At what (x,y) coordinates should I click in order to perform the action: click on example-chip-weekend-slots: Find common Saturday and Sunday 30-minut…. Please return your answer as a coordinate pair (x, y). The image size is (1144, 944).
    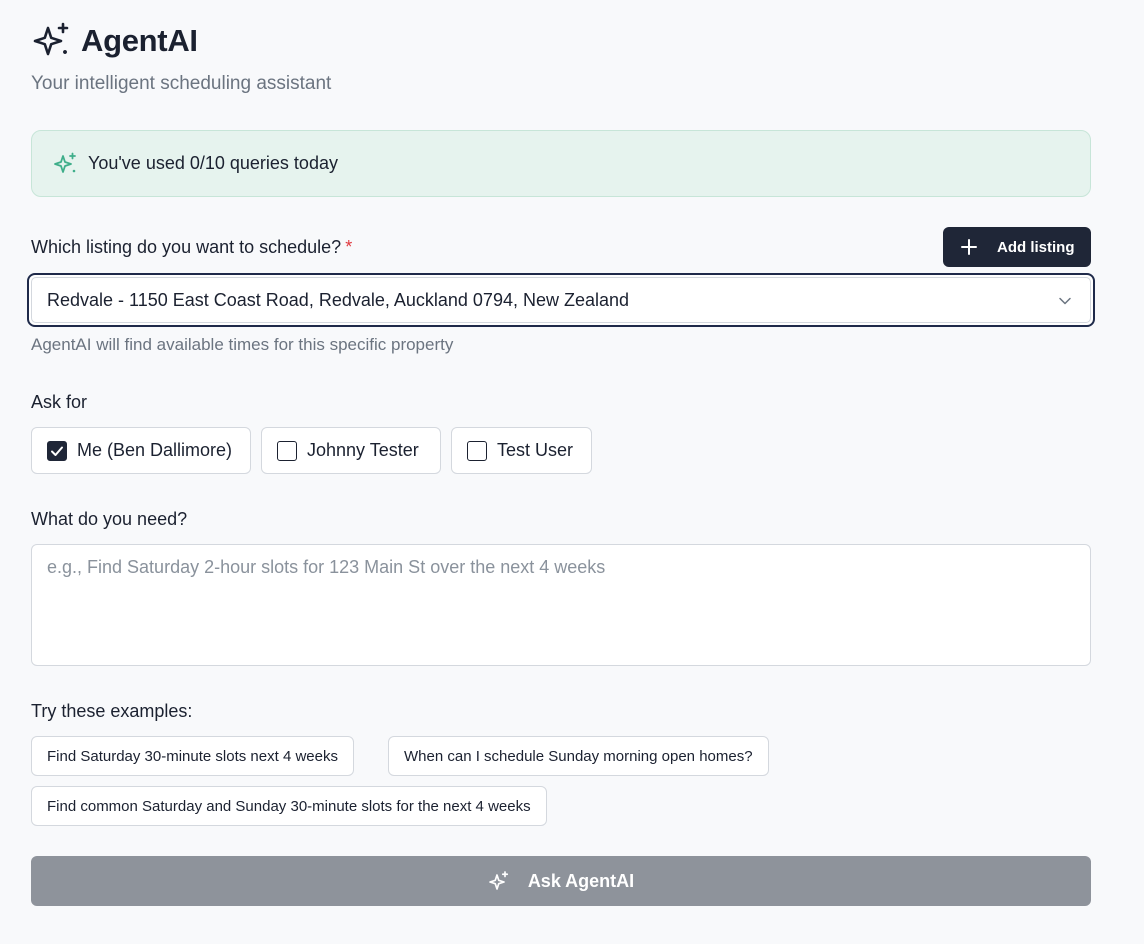
    Looking at the image, I should click on (289, 806).